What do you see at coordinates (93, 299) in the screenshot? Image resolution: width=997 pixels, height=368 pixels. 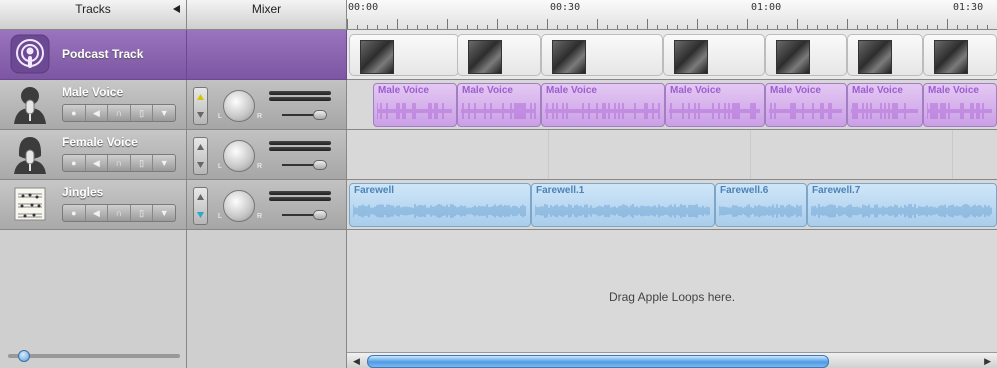 I see `track-list-empty-area` at bounding box center [93, 299].